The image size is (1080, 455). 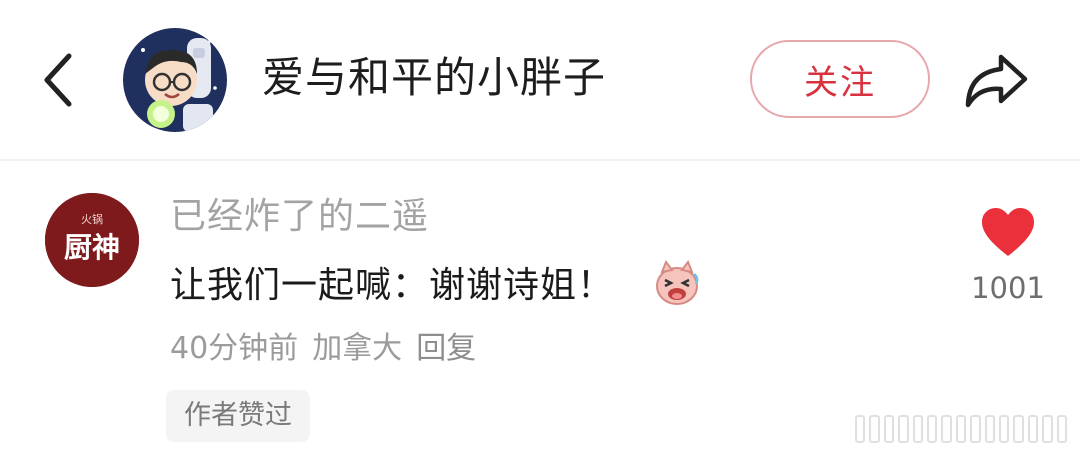 I want to click on header-divider, so click(x=540, y=160).